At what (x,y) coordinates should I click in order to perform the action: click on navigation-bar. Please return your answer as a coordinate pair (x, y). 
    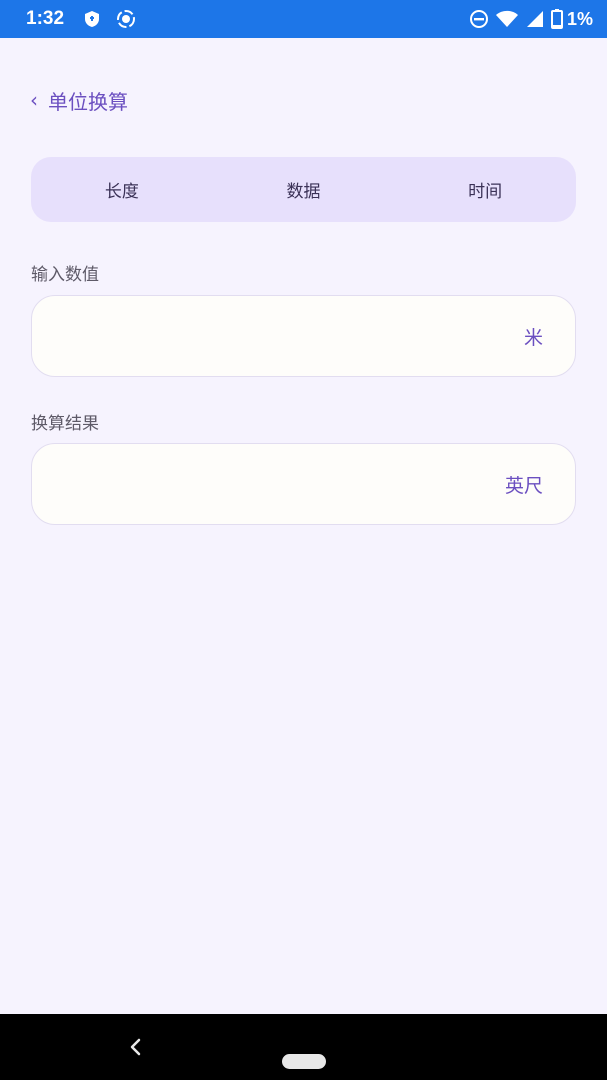
    Looking at the image, I should click on (303, 1047).